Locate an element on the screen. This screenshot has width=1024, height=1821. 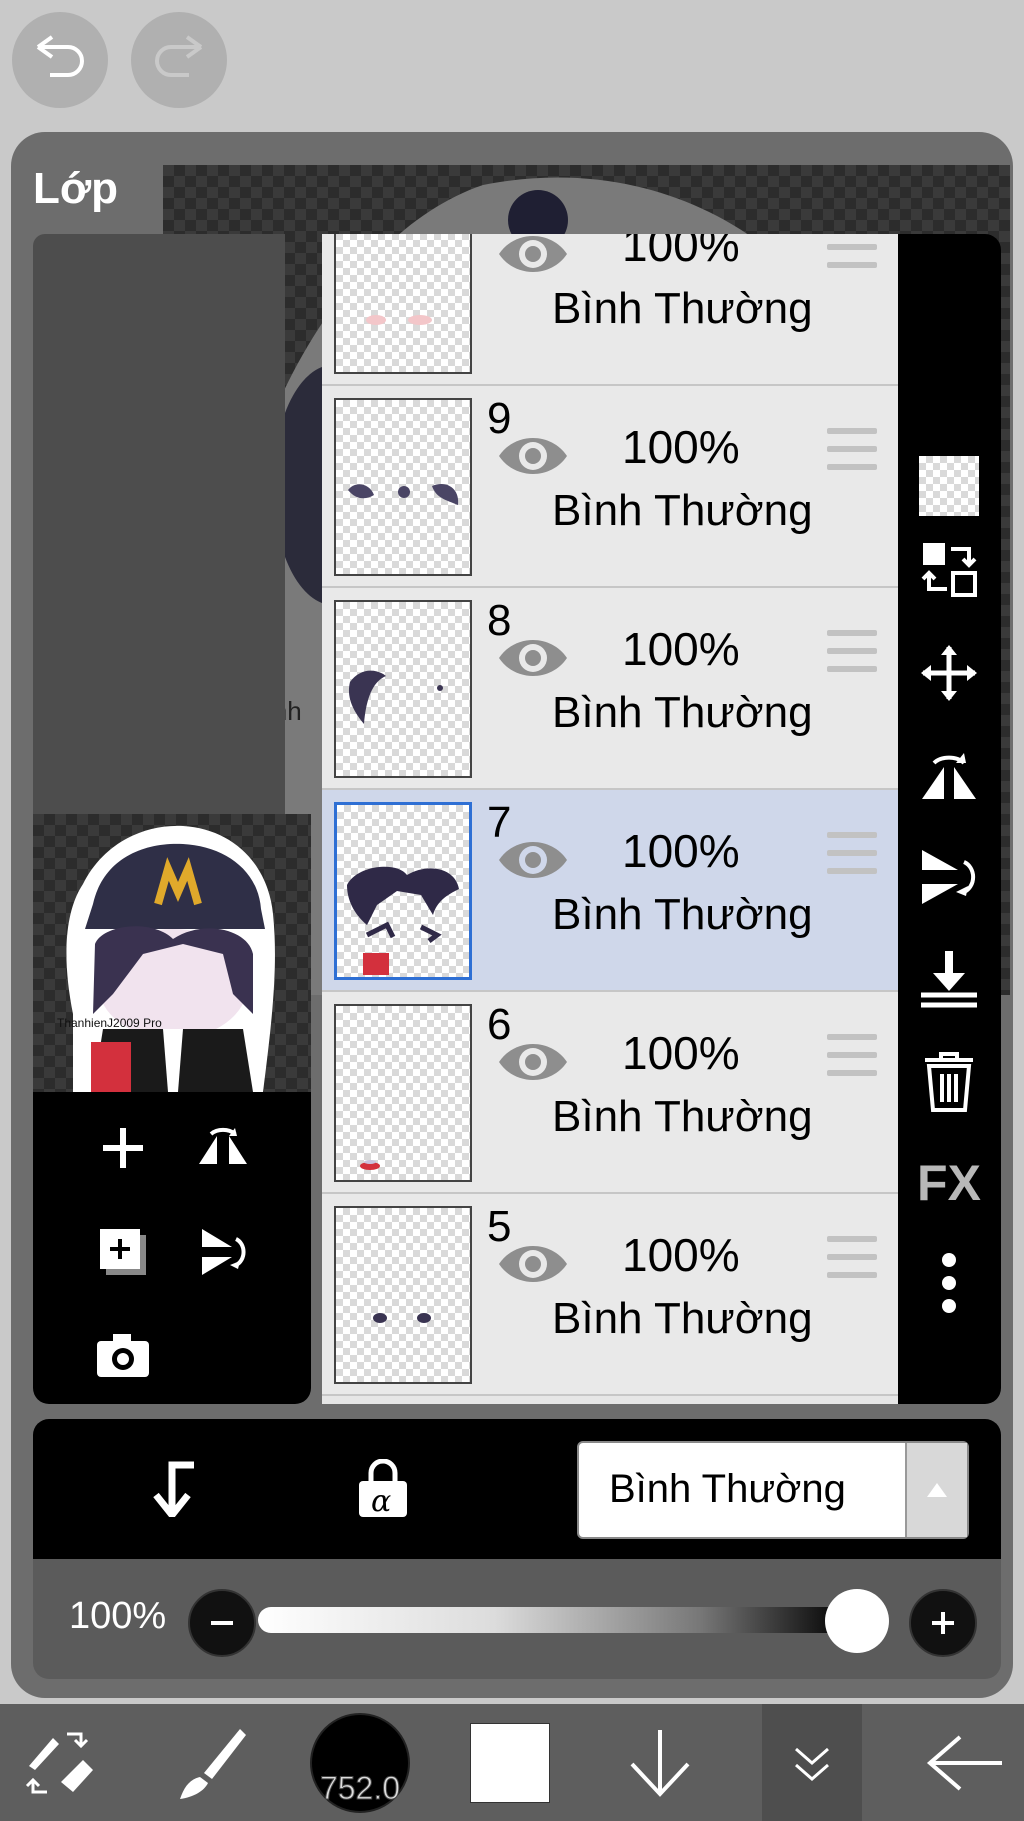
flip-vertical-icon is located at coordinates (224, 1252).